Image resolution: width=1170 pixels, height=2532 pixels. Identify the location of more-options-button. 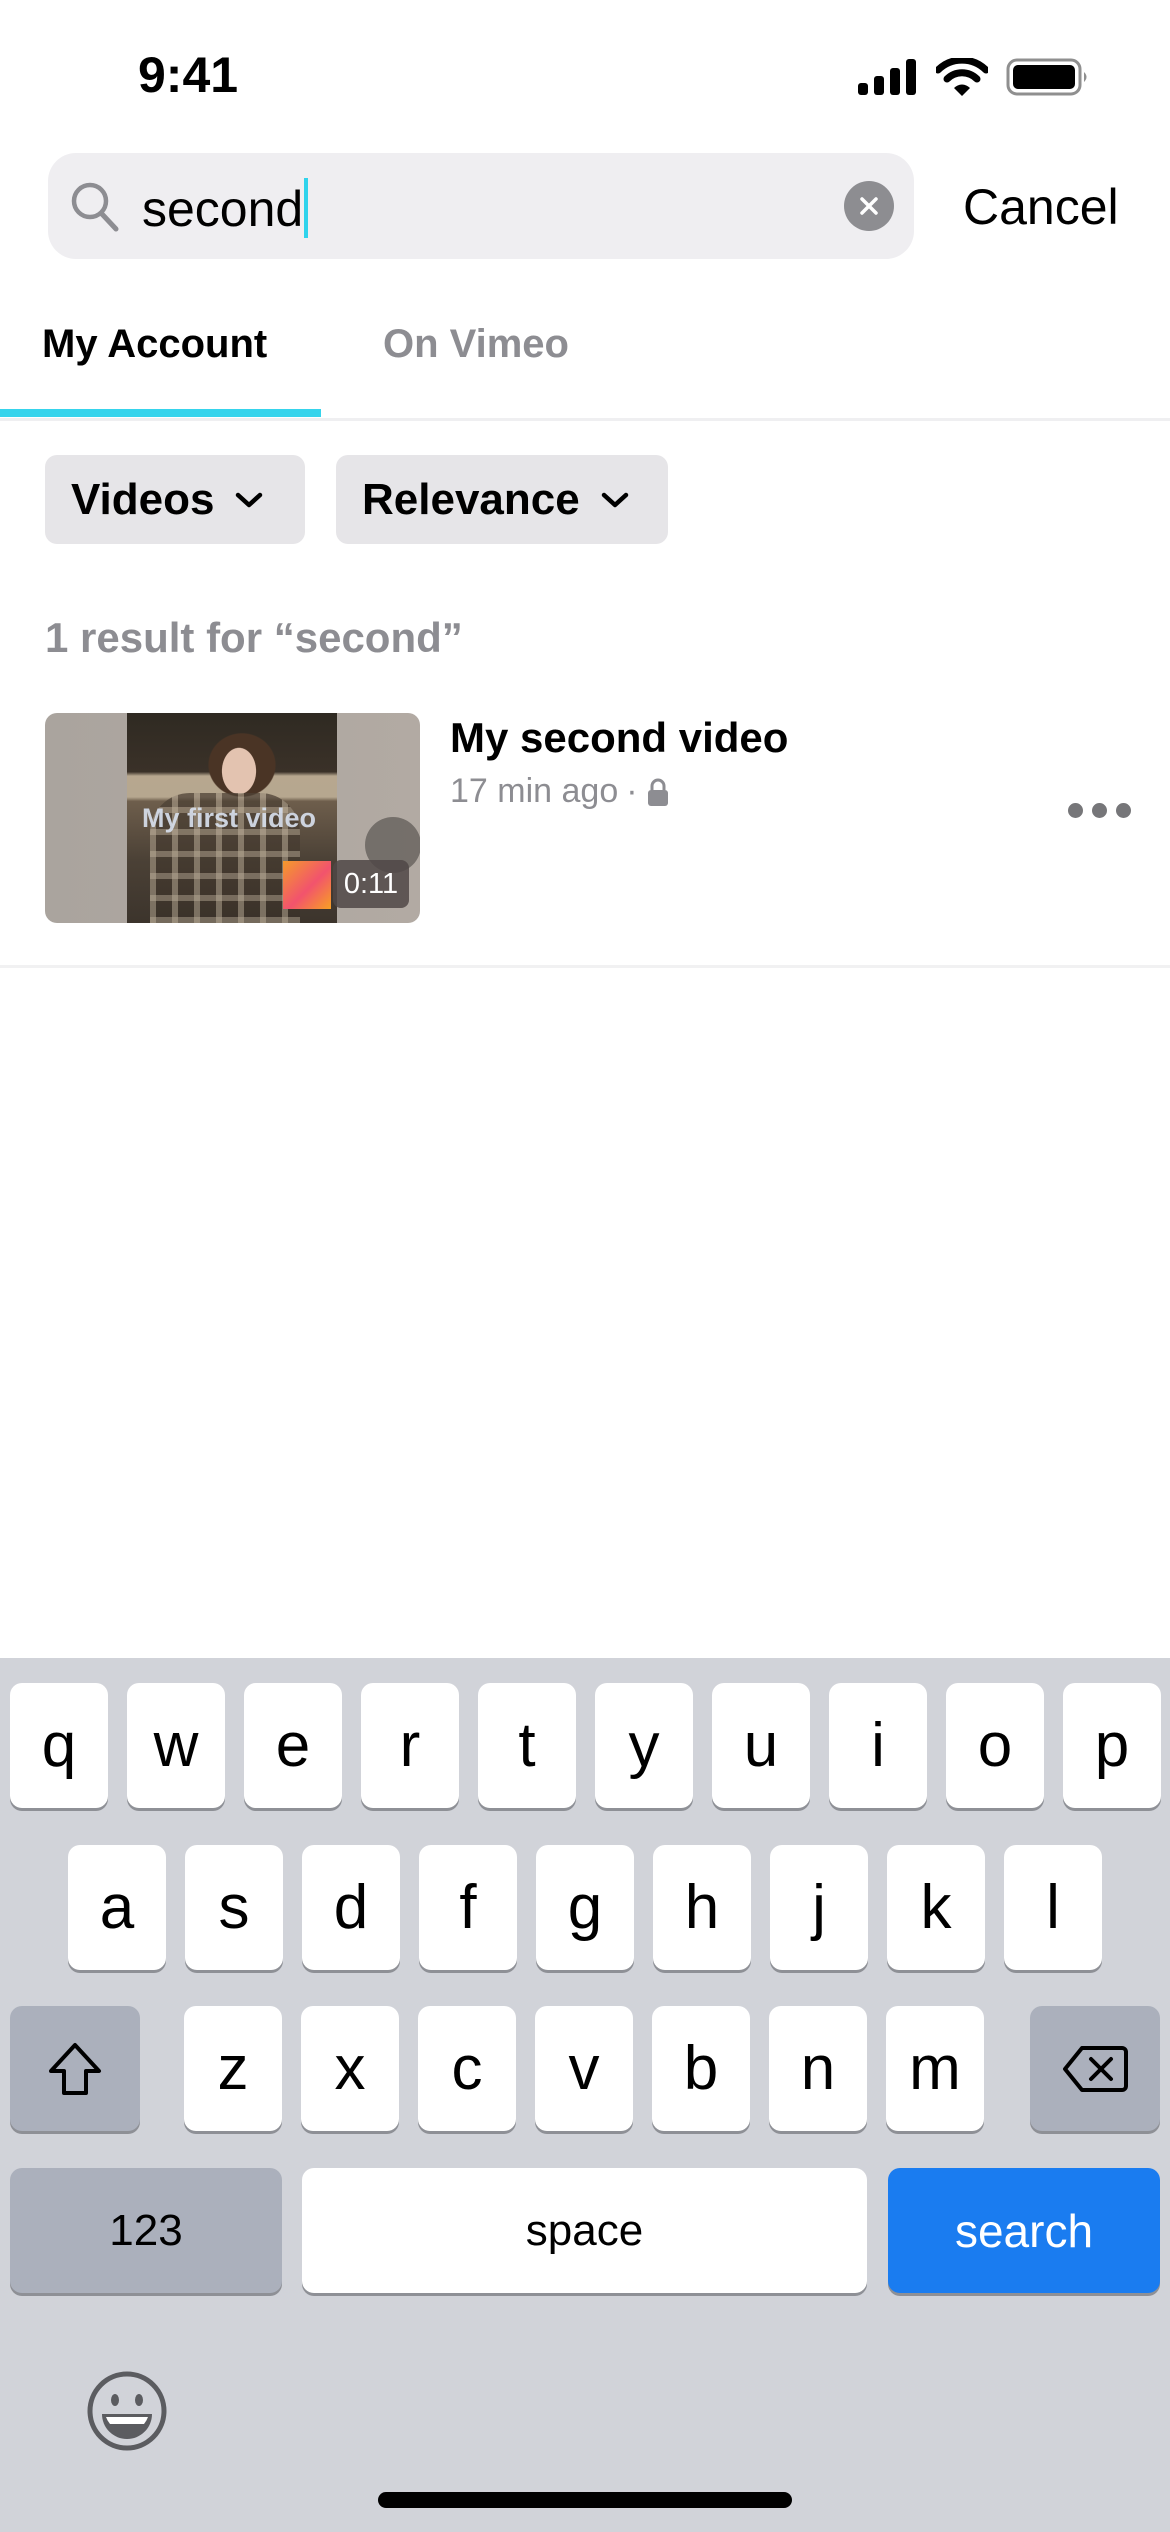
(1099, 810).